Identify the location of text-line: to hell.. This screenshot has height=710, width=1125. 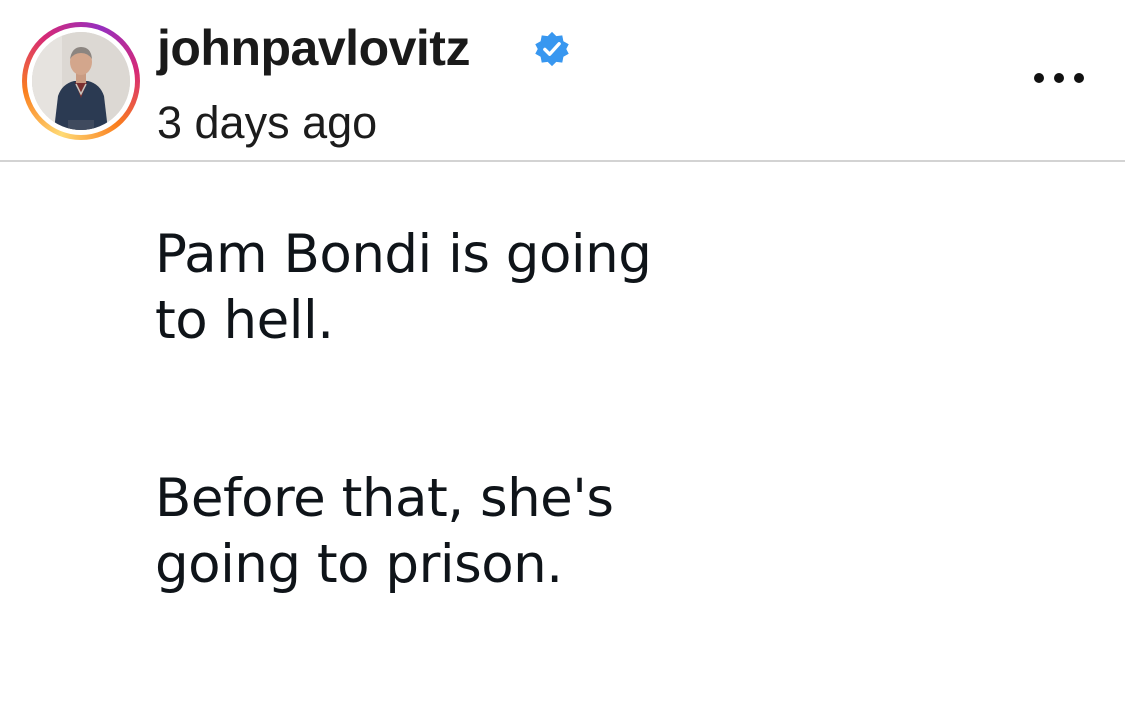
(244, 320).